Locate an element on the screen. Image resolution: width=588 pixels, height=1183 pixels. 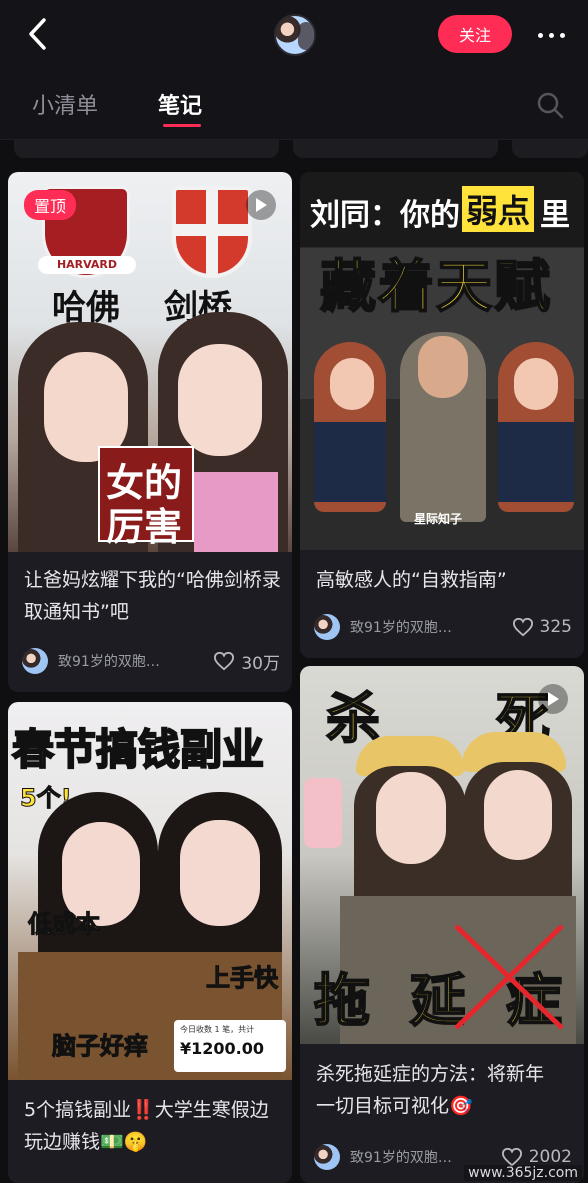
cover-tag: 脑子好痒 is located at coordinates (100, 1046).